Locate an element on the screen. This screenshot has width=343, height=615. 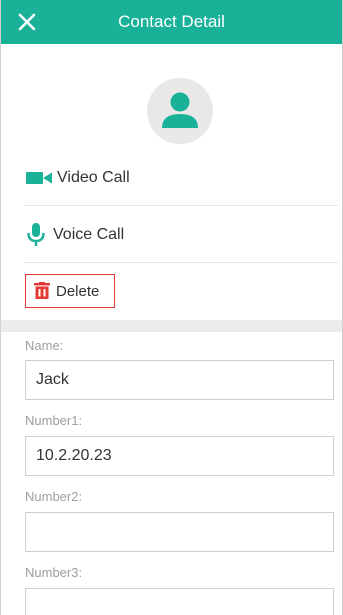
number2-field is located at coordinates (179, 532).